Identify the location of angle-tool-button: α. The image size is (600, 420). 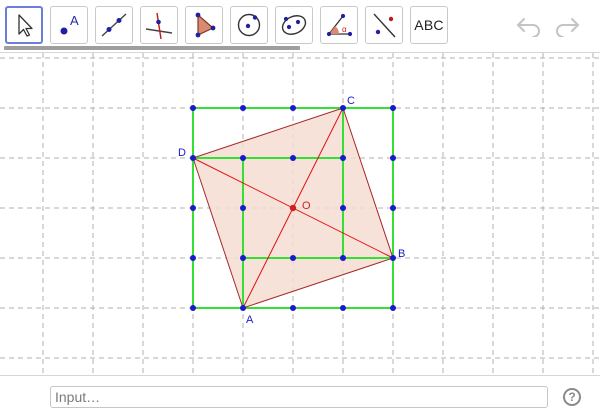
(339, 25).